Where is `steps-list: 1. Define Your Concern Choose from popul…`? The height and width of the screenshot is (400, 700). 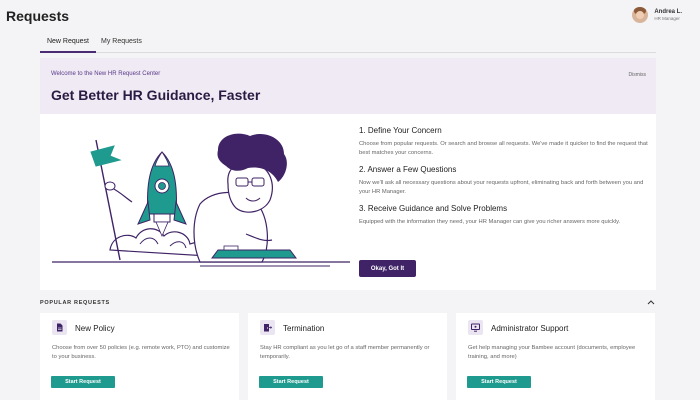 steps-list: 1. Define Your Concern Choose from popul… is located at coordinates (504, 180).